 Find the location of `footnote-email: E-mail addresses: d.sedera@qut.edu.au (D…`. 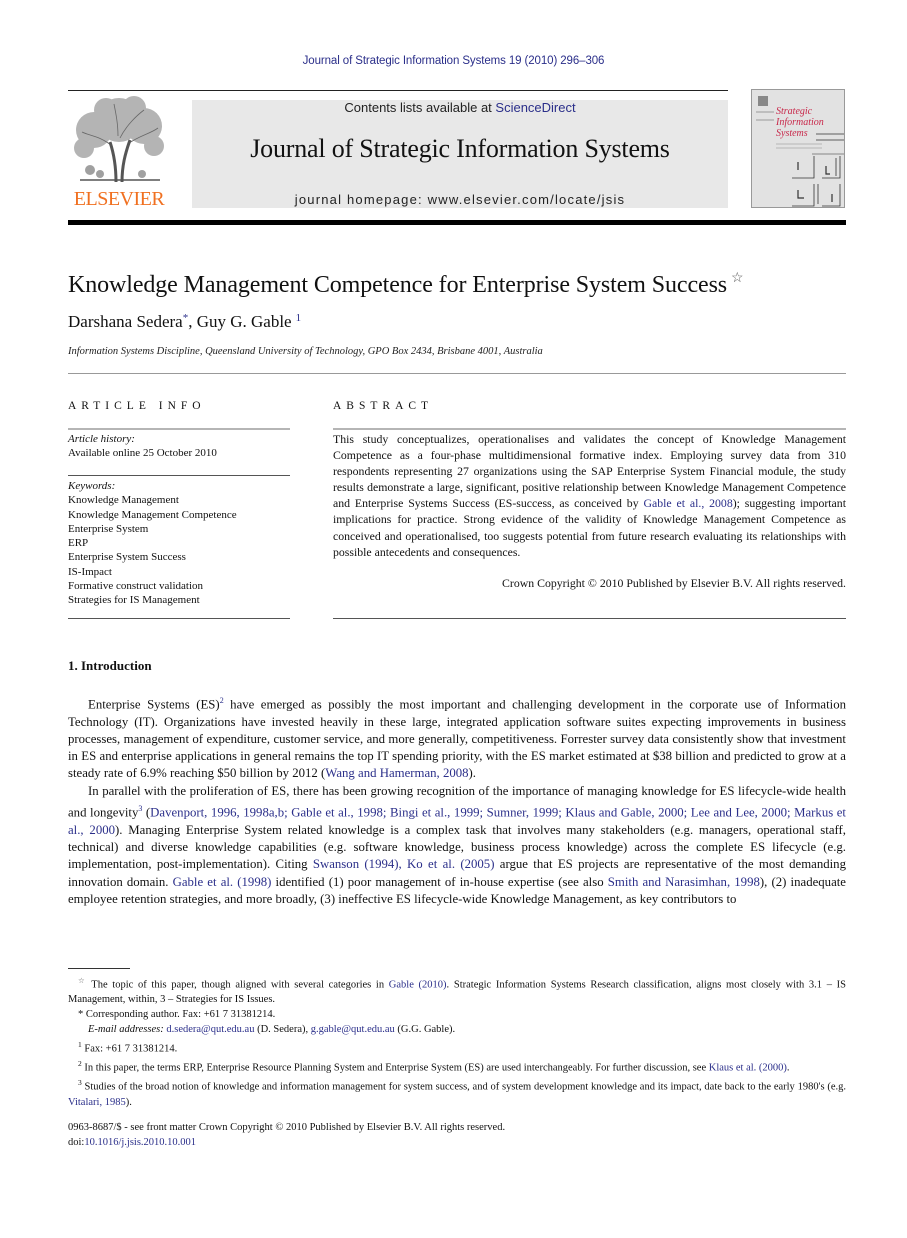

footnote-email: E-mail addresses: d.sedera@qut.edu.au (D… is located at coordinates (457, 1030).